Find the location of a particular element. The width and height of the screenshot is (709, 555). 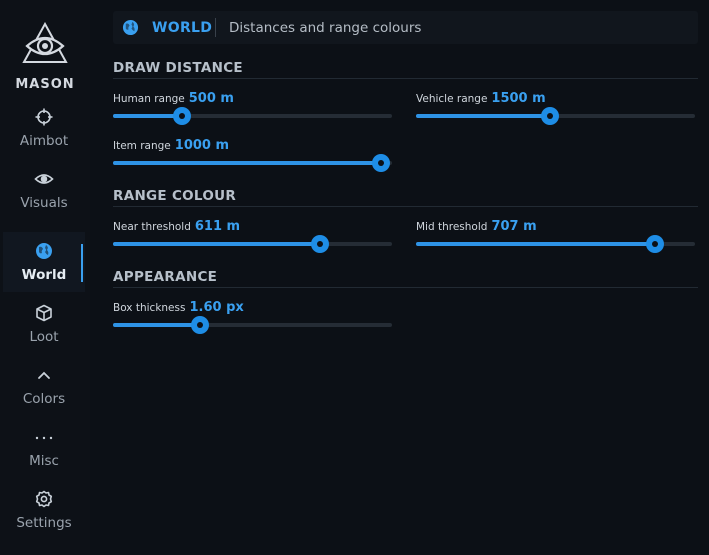

gear-icon is located at coordinates (44, 500).